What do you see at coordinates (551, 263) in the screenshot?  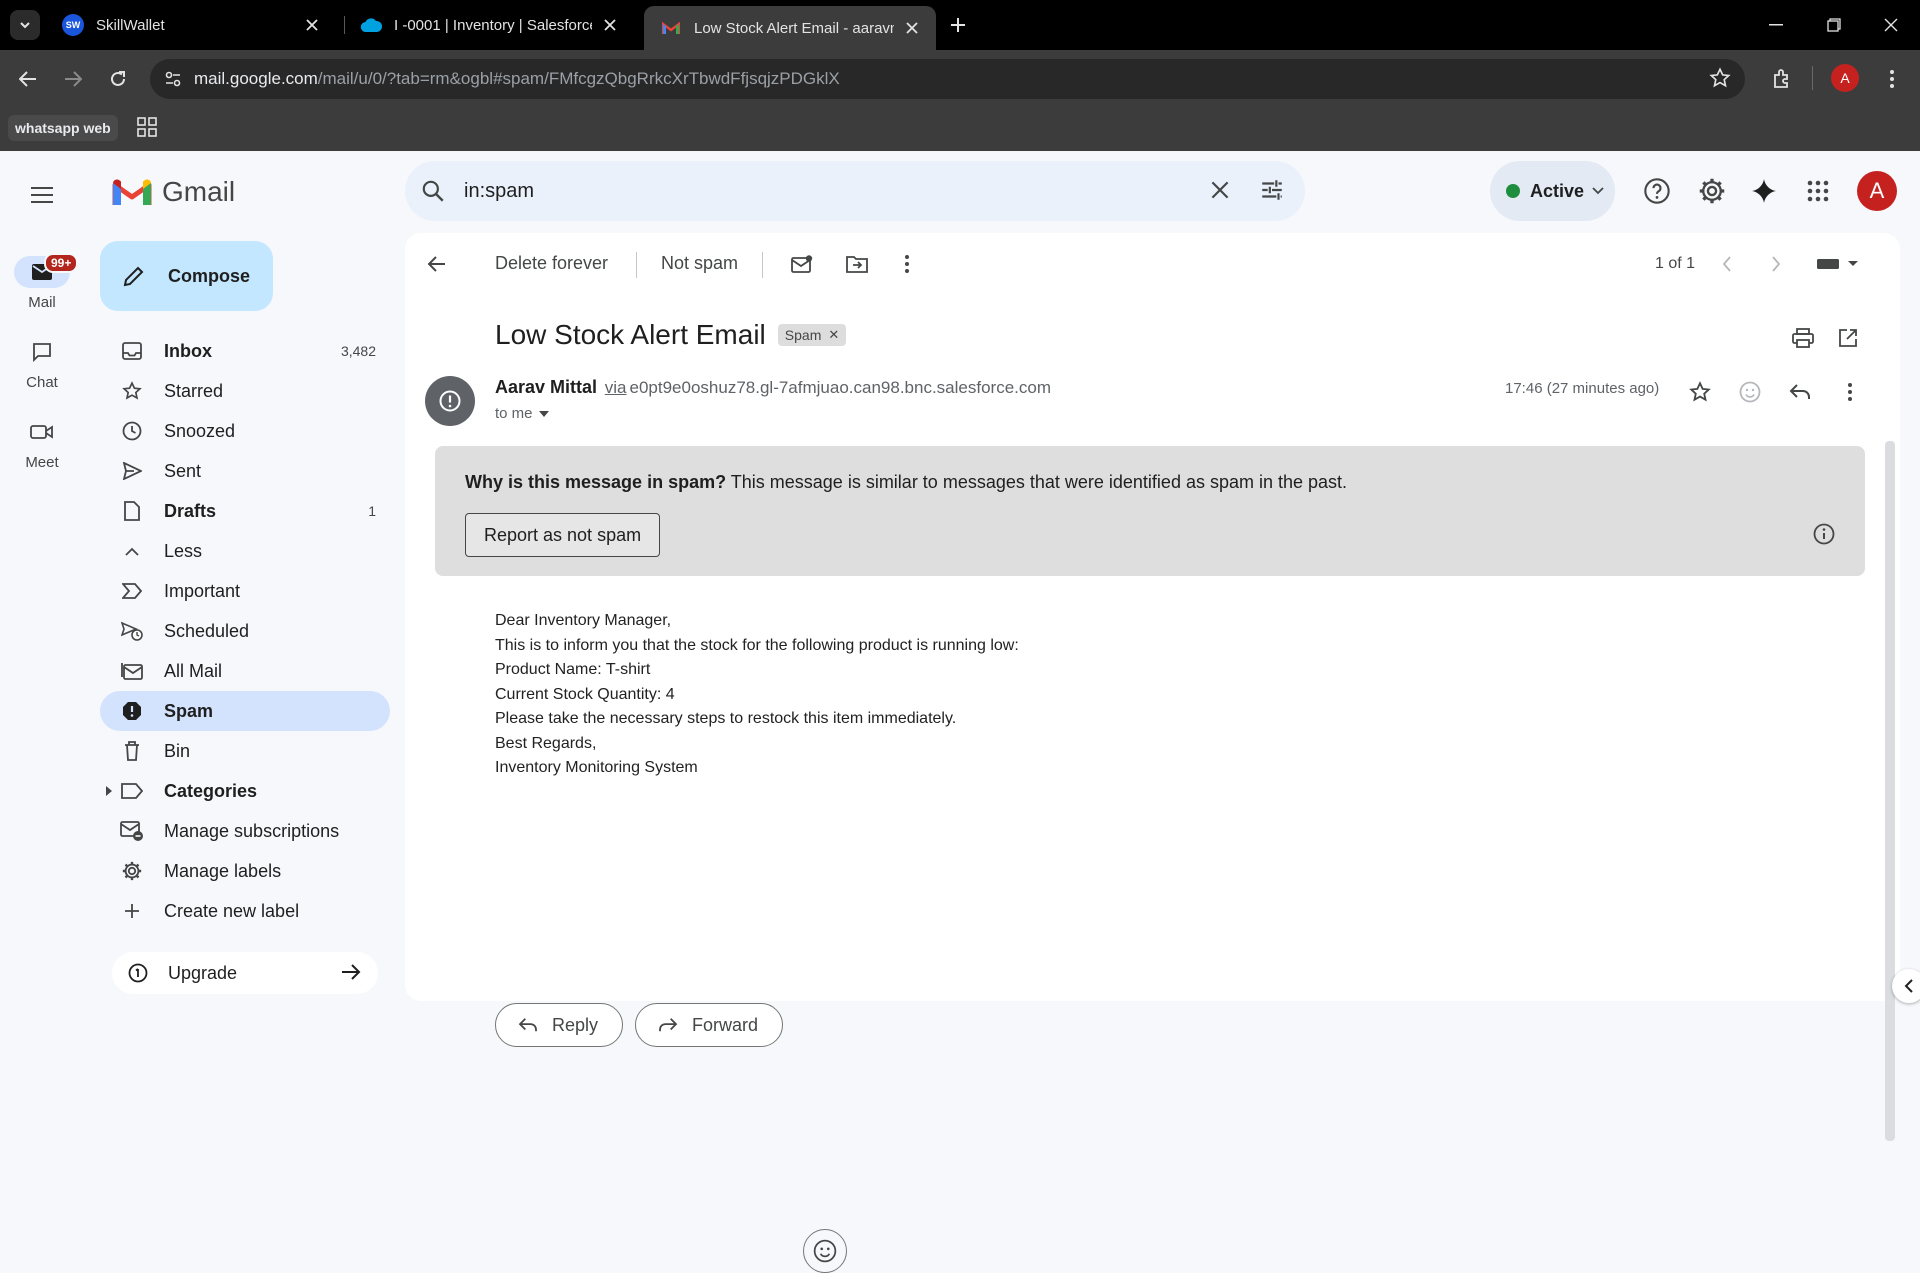 I see `delete-forever-button: Delete forever` at bounding box center [551, 263].